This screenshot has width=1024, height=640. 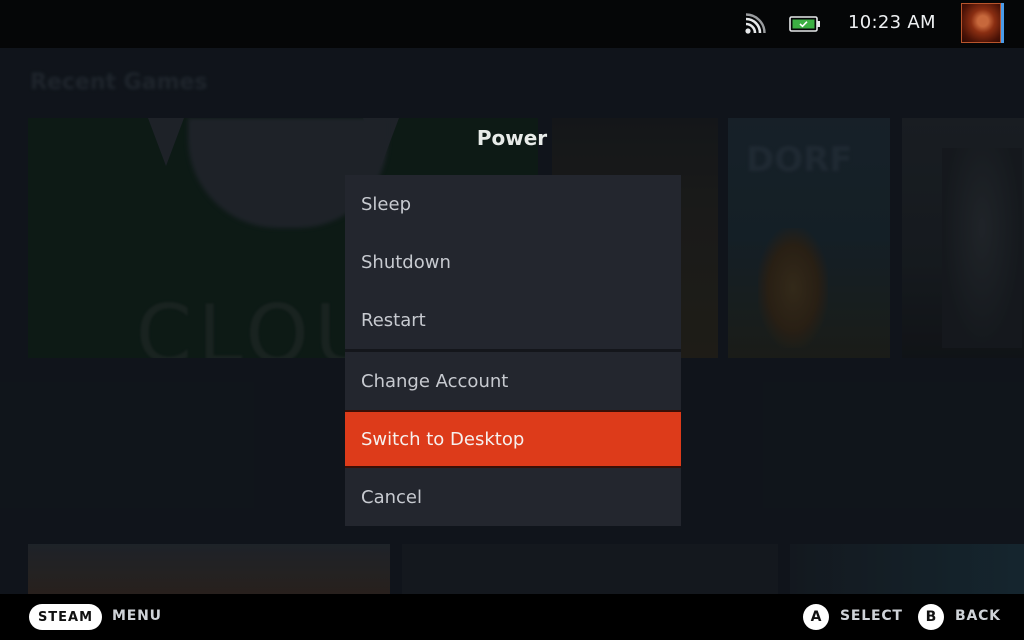 I want to click on menu-item-change-account: Change Account, so click(x=513, y=381).